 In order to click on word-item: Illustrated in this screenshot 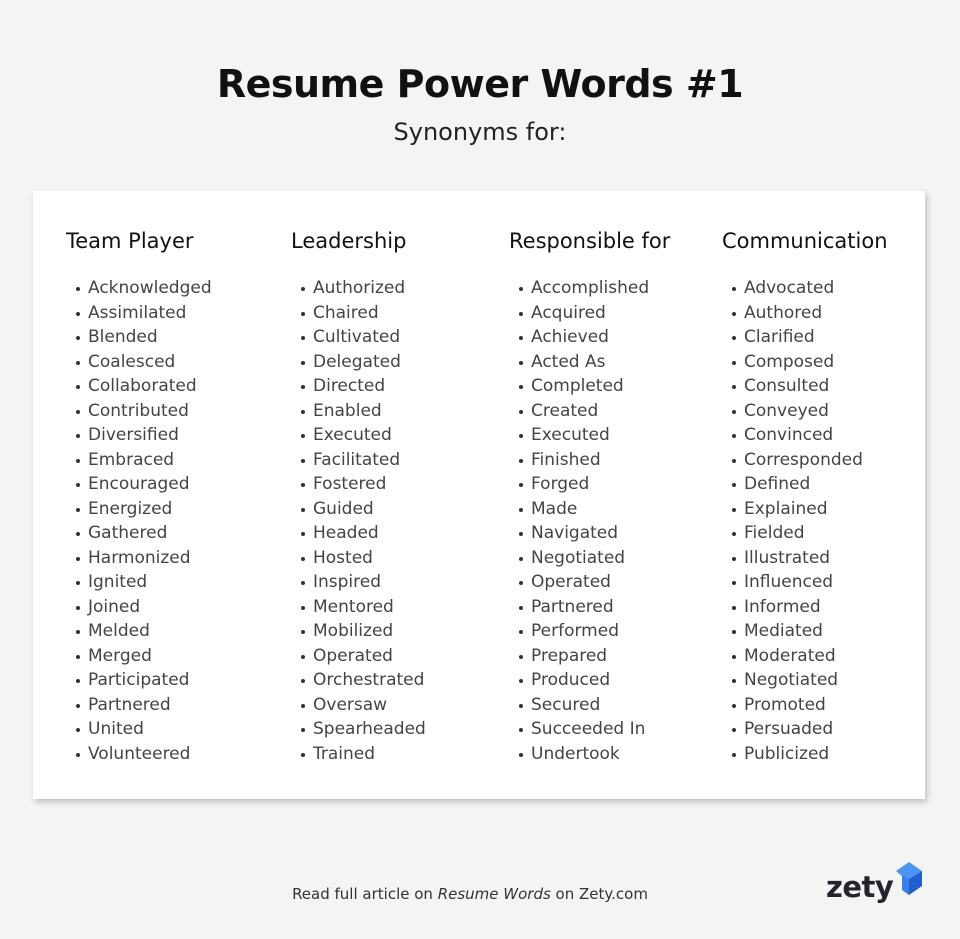, I will do `click(810, 558)`.